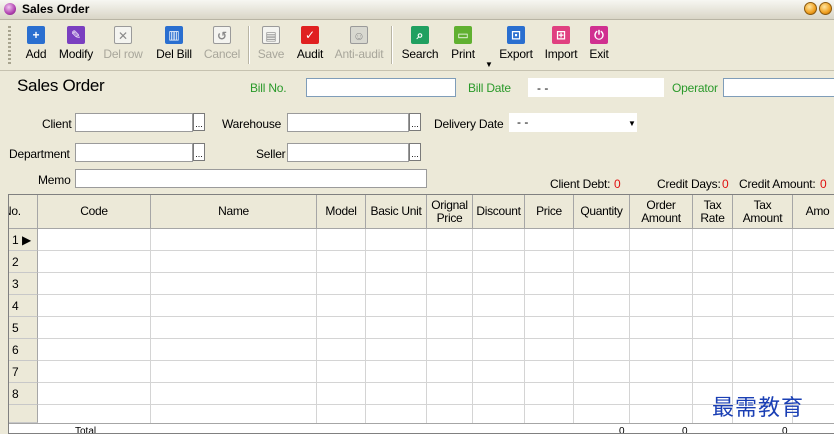 The height and width of the screenshot is (434, 834). Describe the element at coordinates (222, 35) in the screenshot. I see `undo-icon: ↺` at that location.